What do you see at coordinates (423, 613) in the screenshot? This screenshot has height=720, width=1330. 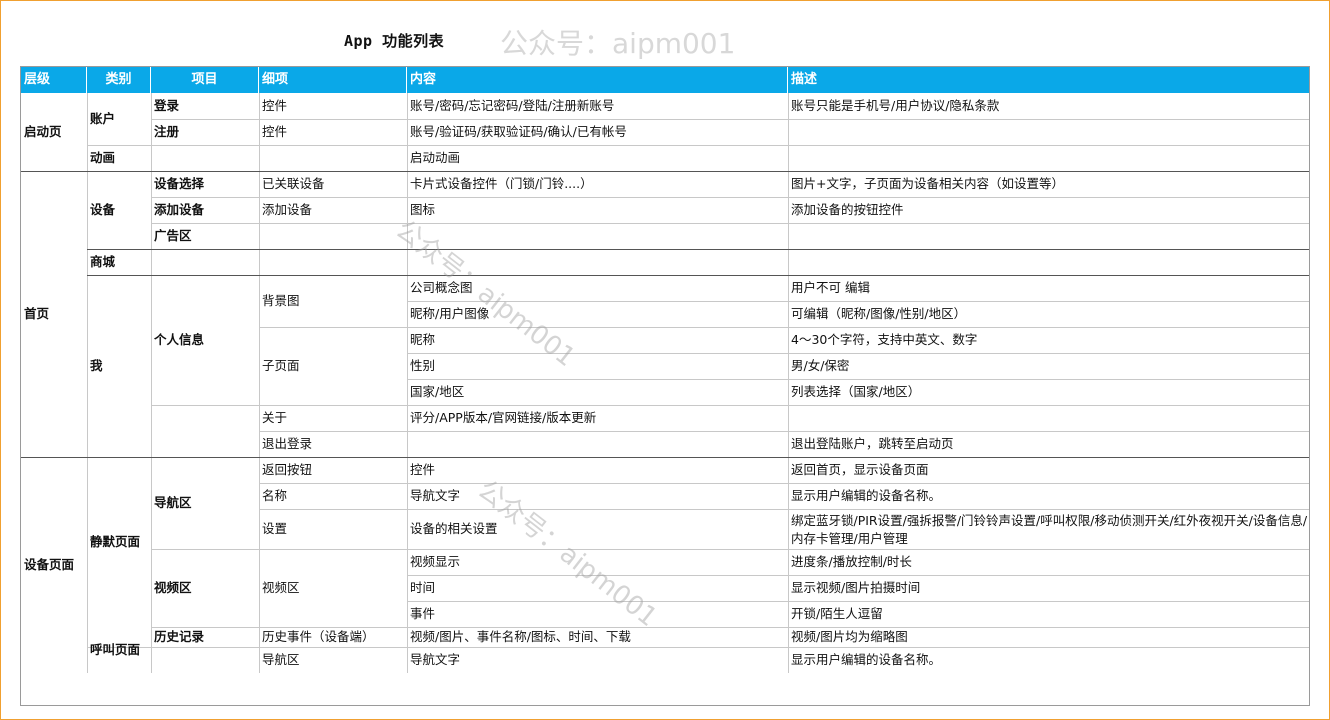 I see `cell-content: 事件` at bounding box center [423, 613].